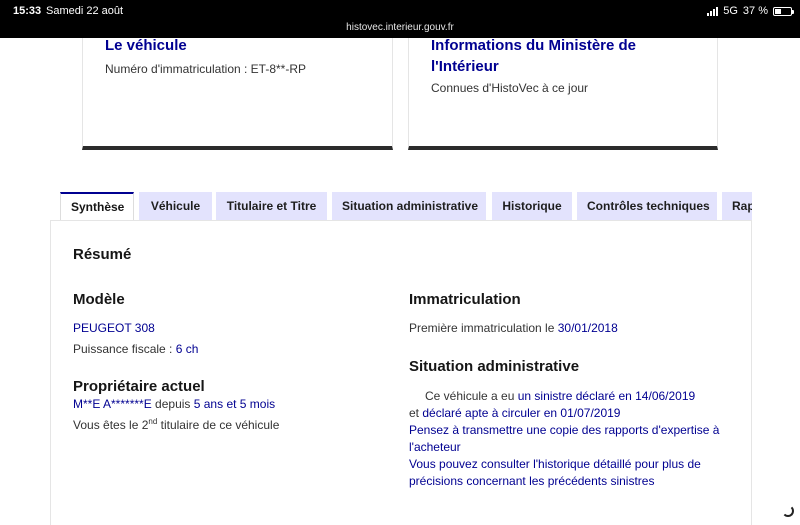 The width and height of the screenshot is (800, 525). I want to click on registration-heading: Immatriculation, so click(465, 299).